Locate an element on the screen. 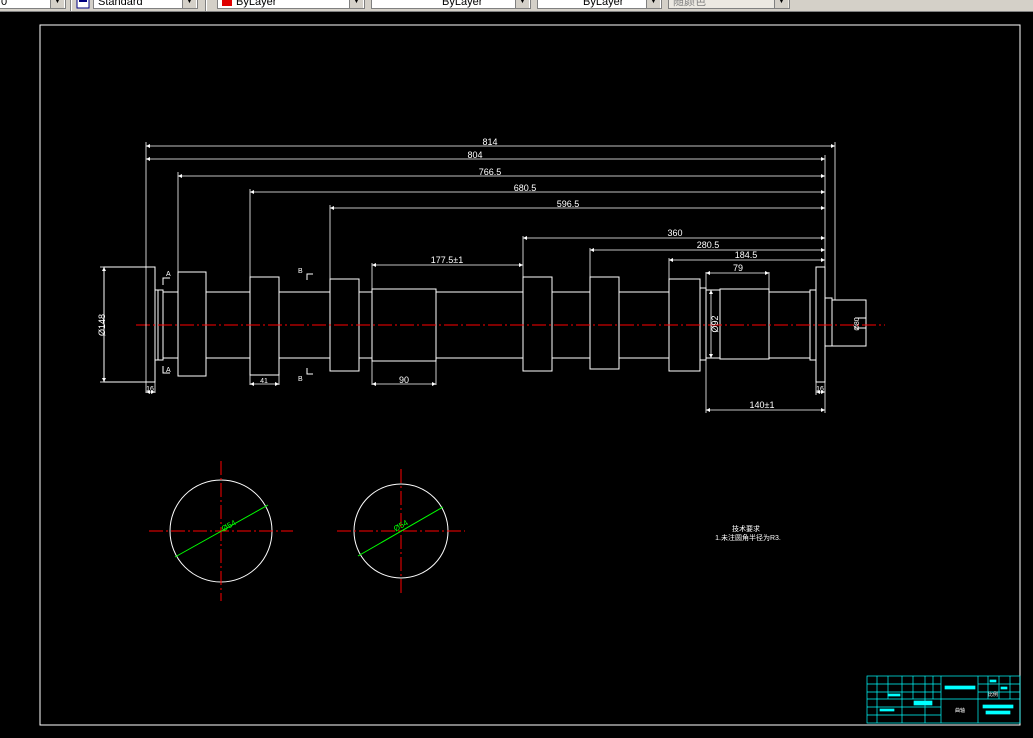 The image size is (1033, 738). section-b-bottom: B is located at coordinates (300, 379).